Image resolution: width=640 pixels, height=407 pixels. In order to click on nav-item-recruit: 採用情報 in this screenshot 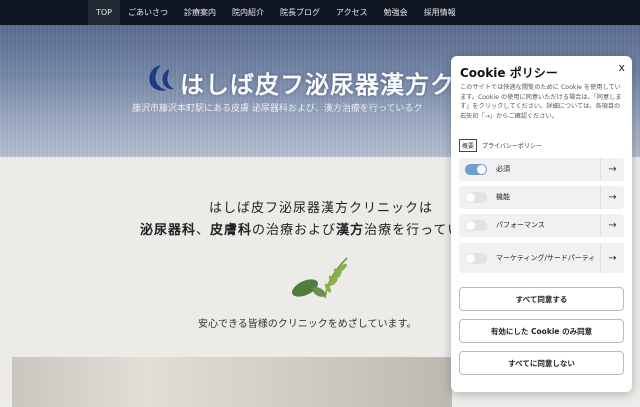, I will do `click(440, 12)`.